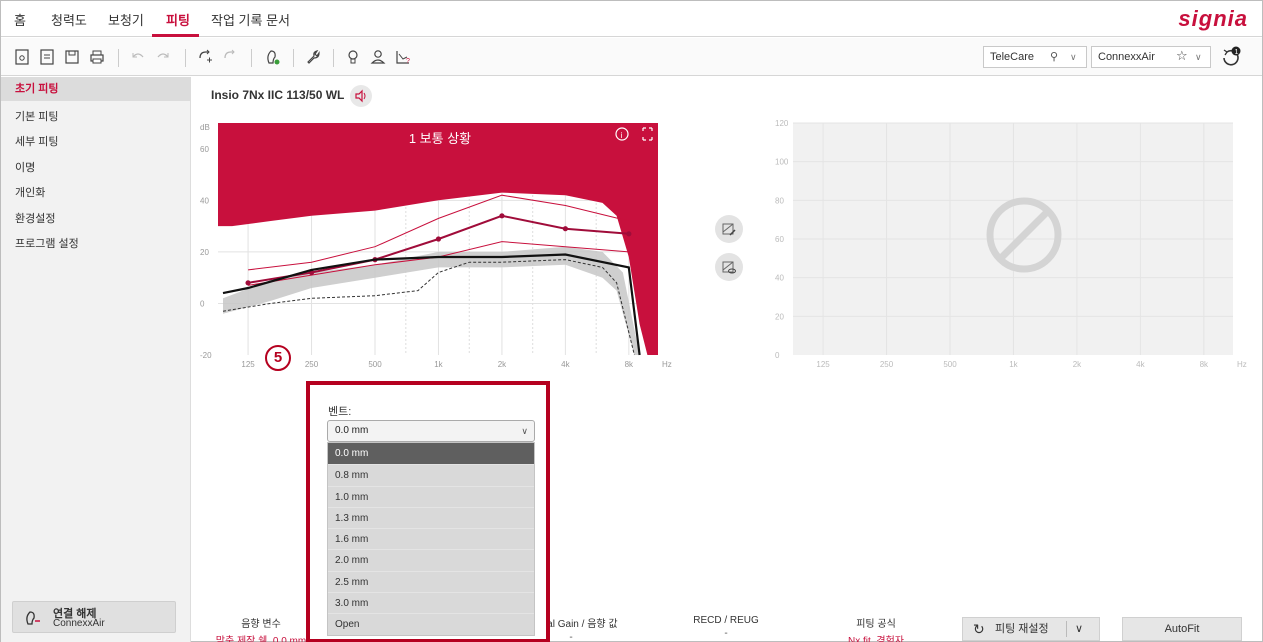 This screenshot has height=642, width=1263. I want to click on y-ticks: 120 100 80 60 40 20 0, so click(782, 239).